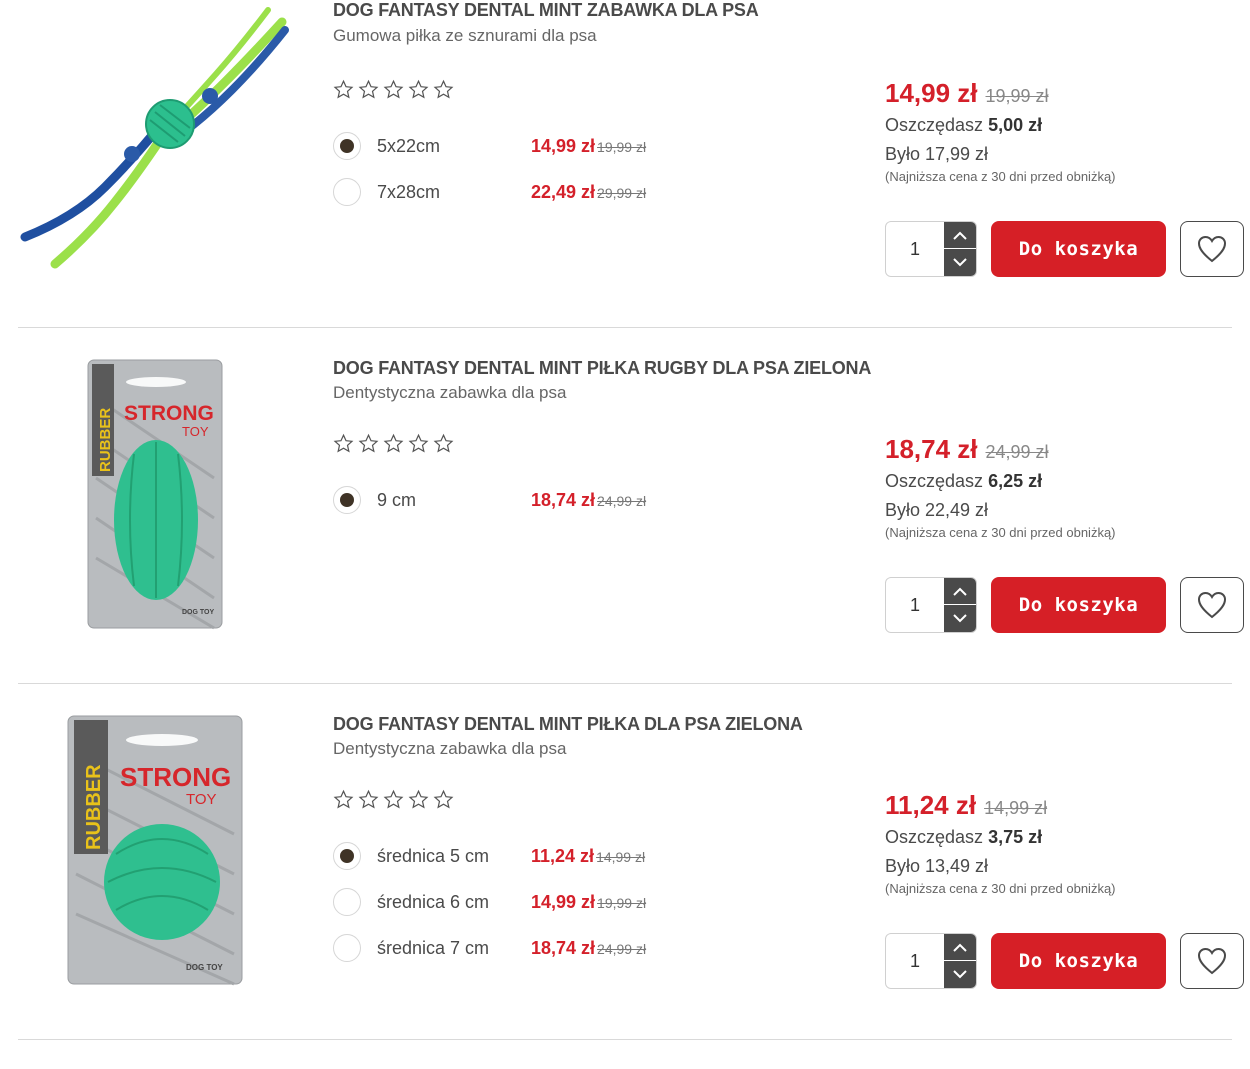 The width and height of the screenshot is (1250, 1069). I want to click on purchase-actions: Do koszyka, so click(1064, 961).